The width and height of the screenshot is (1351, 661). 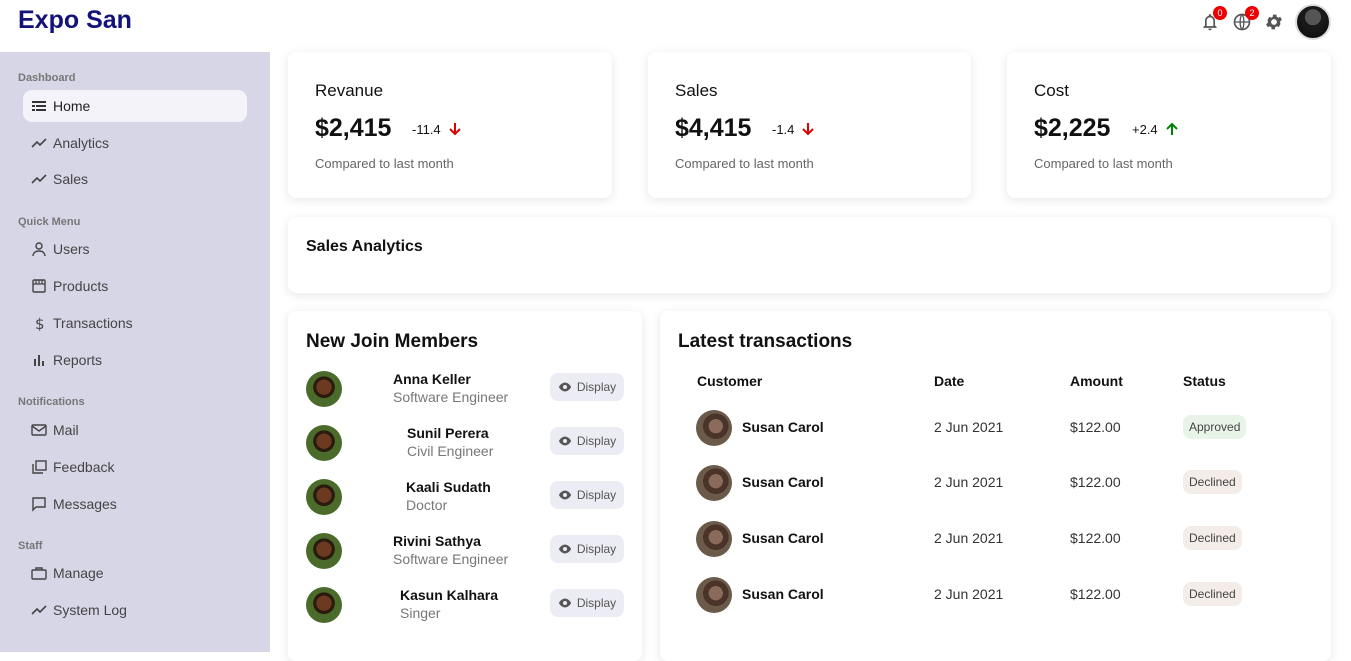 I want to click on briefcase-icon, so click(x=39, y=573).